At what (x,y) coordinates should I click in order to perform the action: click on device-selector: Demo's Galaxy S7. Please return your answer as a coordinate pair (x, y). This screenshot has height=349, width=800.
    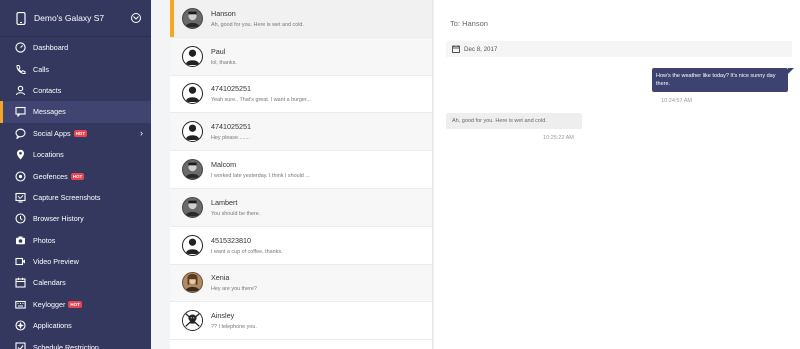
    Looking at the image, I should click on (75, 18).